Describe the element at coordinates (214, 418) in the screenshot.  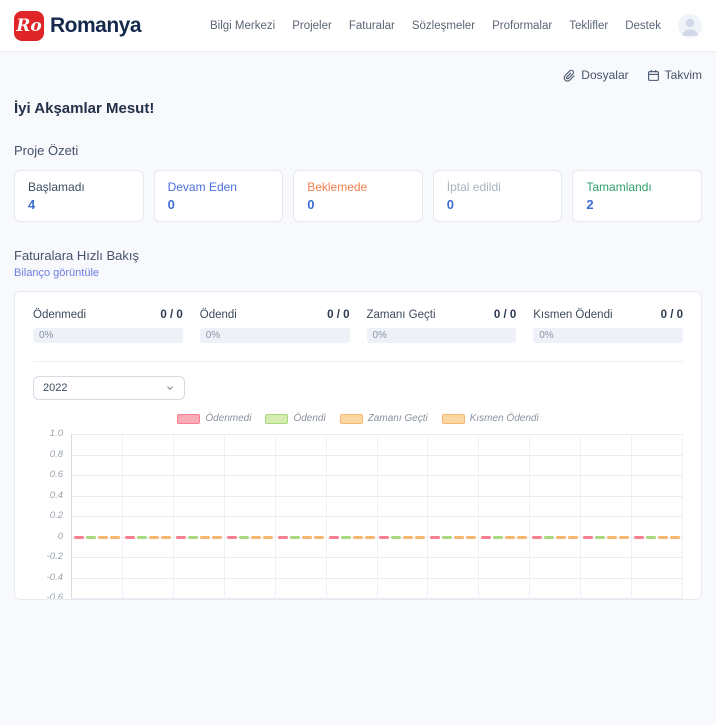
I see `legend-item: Ödenmedi` at that location.